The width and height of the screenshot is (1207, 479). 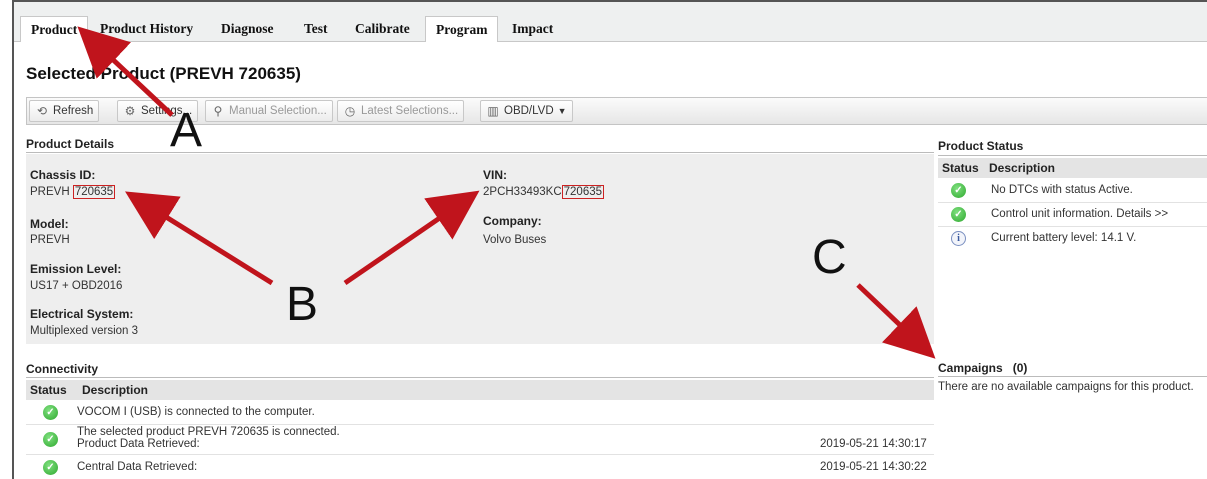 I want to click on campaigns-heading: Campaigns (0), so click(x=982, y=368).